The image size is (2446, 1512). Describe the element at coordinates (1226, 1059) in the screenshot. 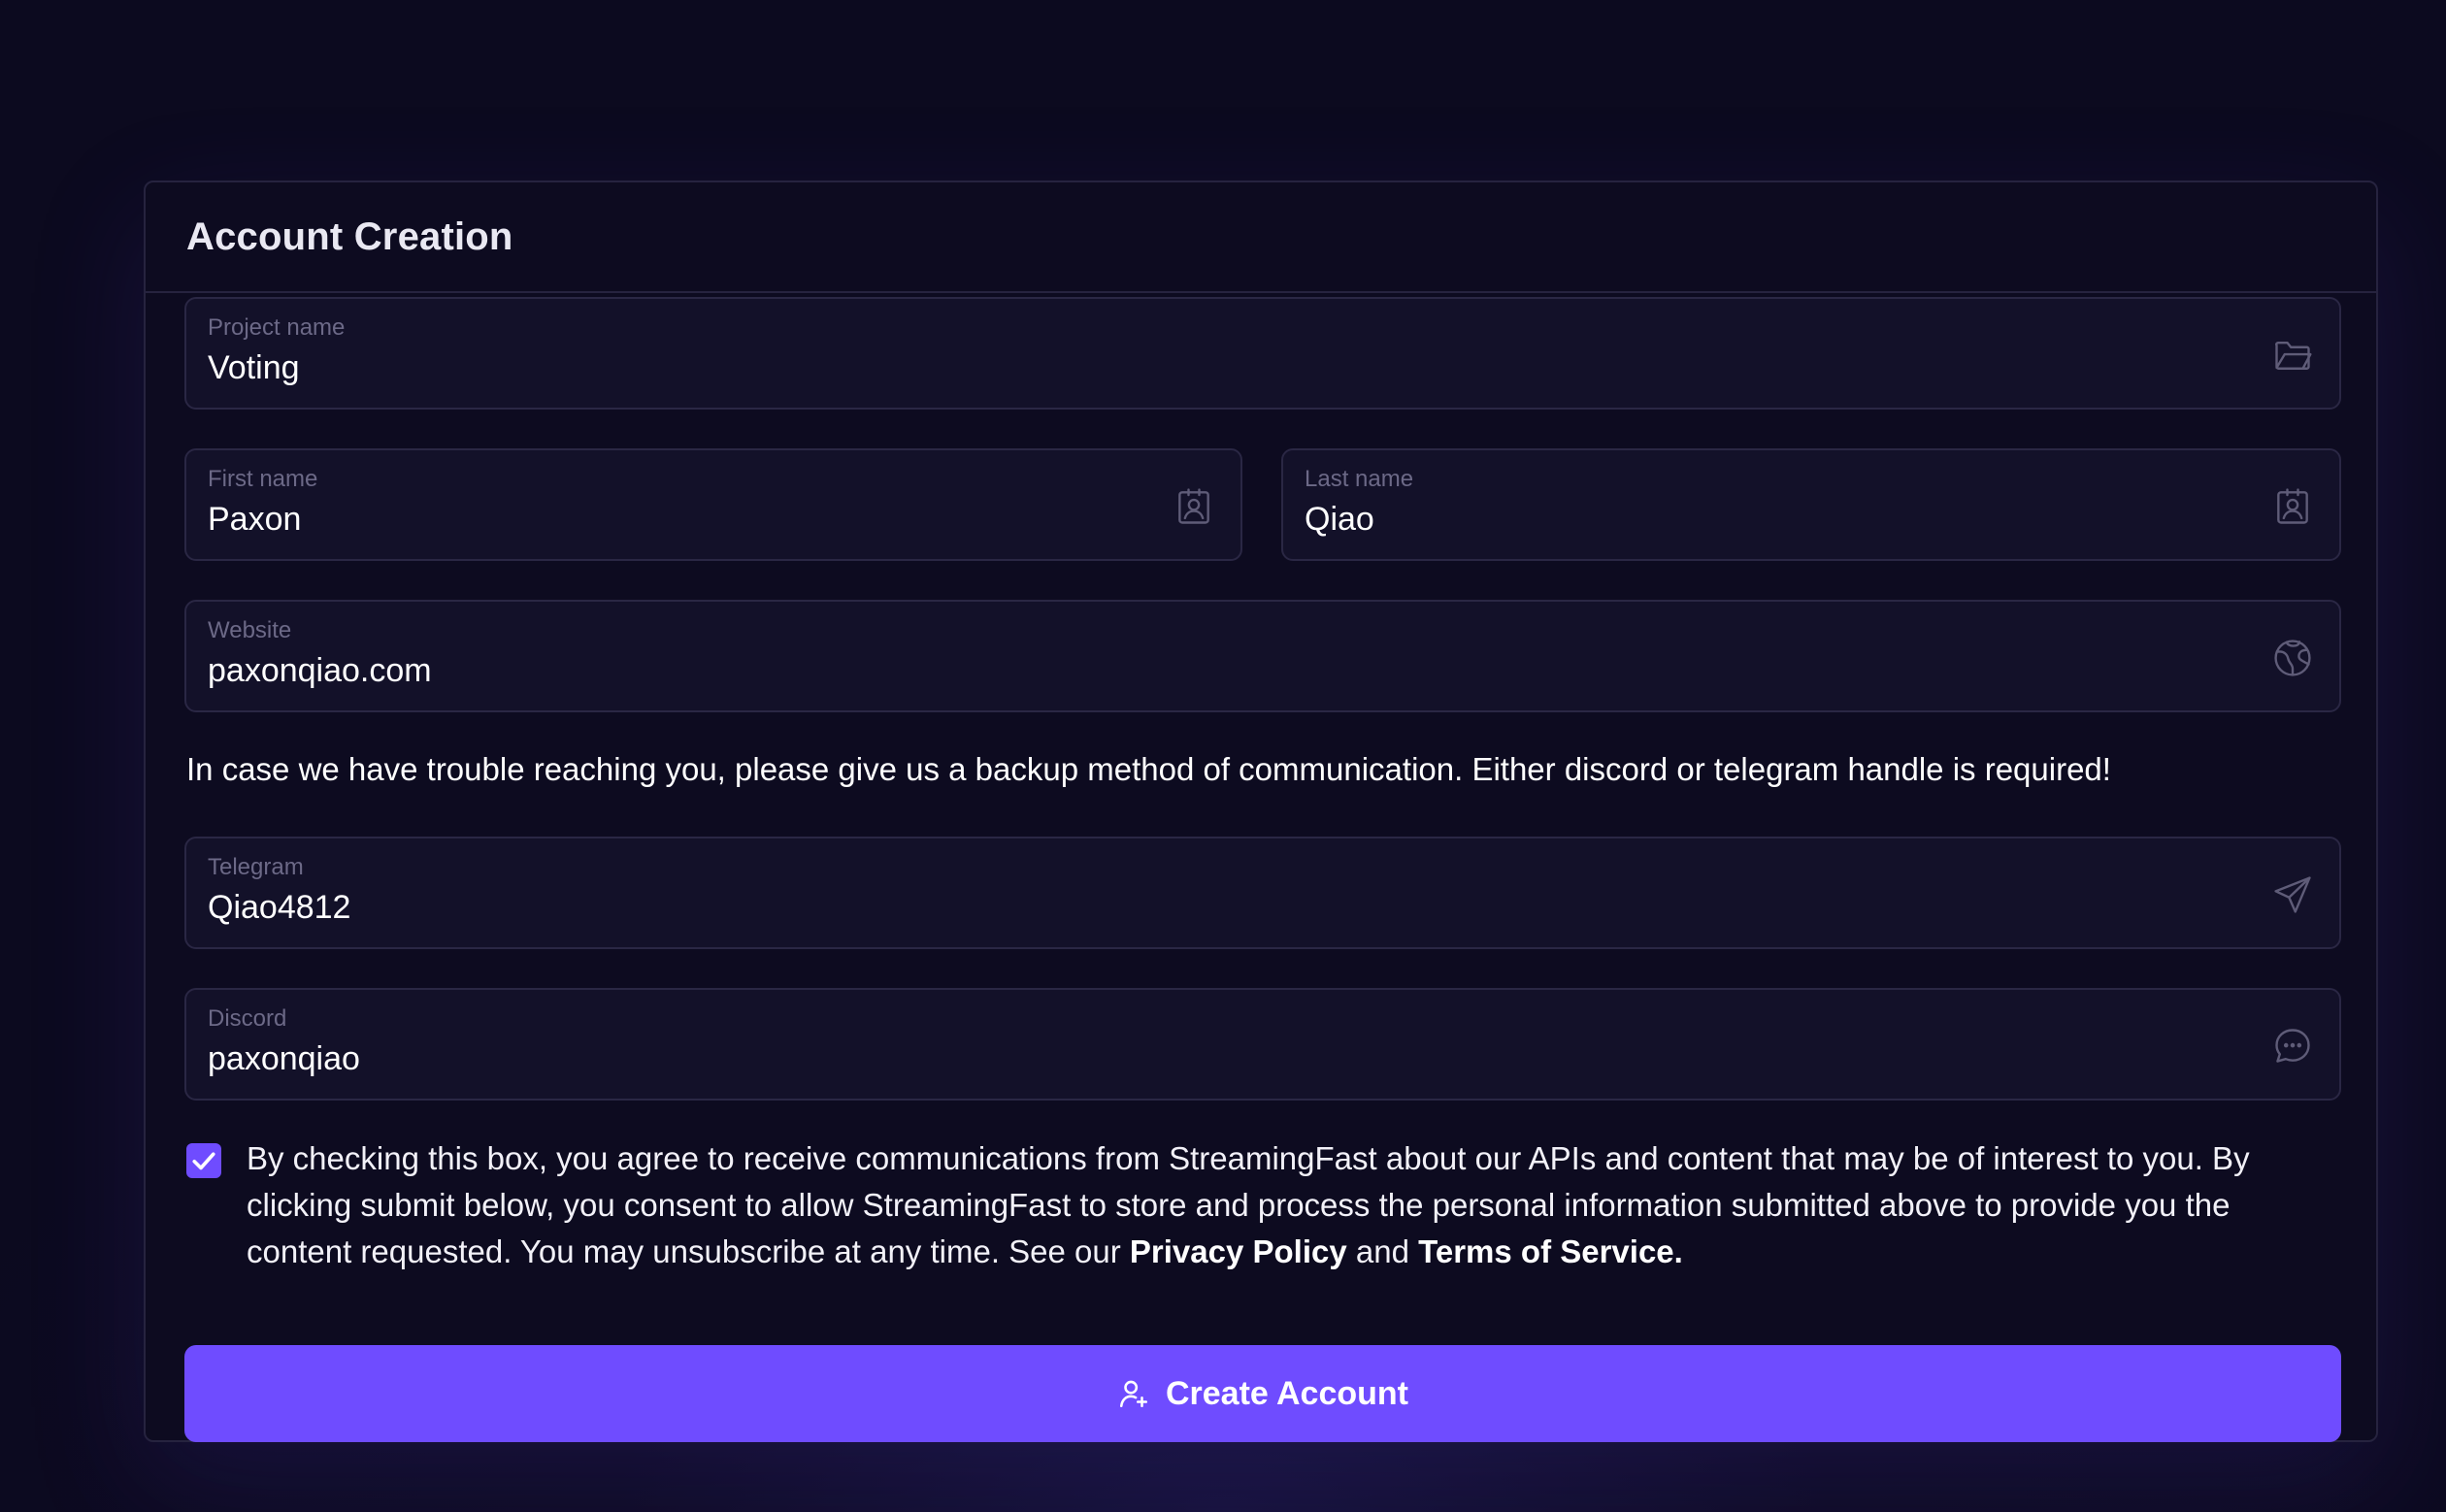

I see `discord-input` at that location.